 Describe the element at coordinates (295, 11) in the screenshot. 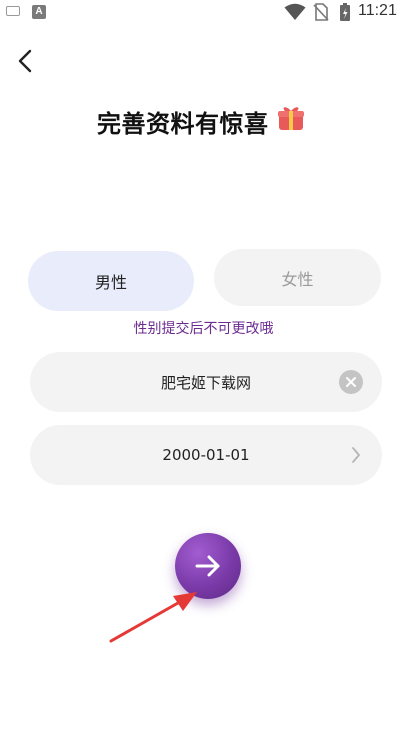

I see `wifi-icon` at that location.